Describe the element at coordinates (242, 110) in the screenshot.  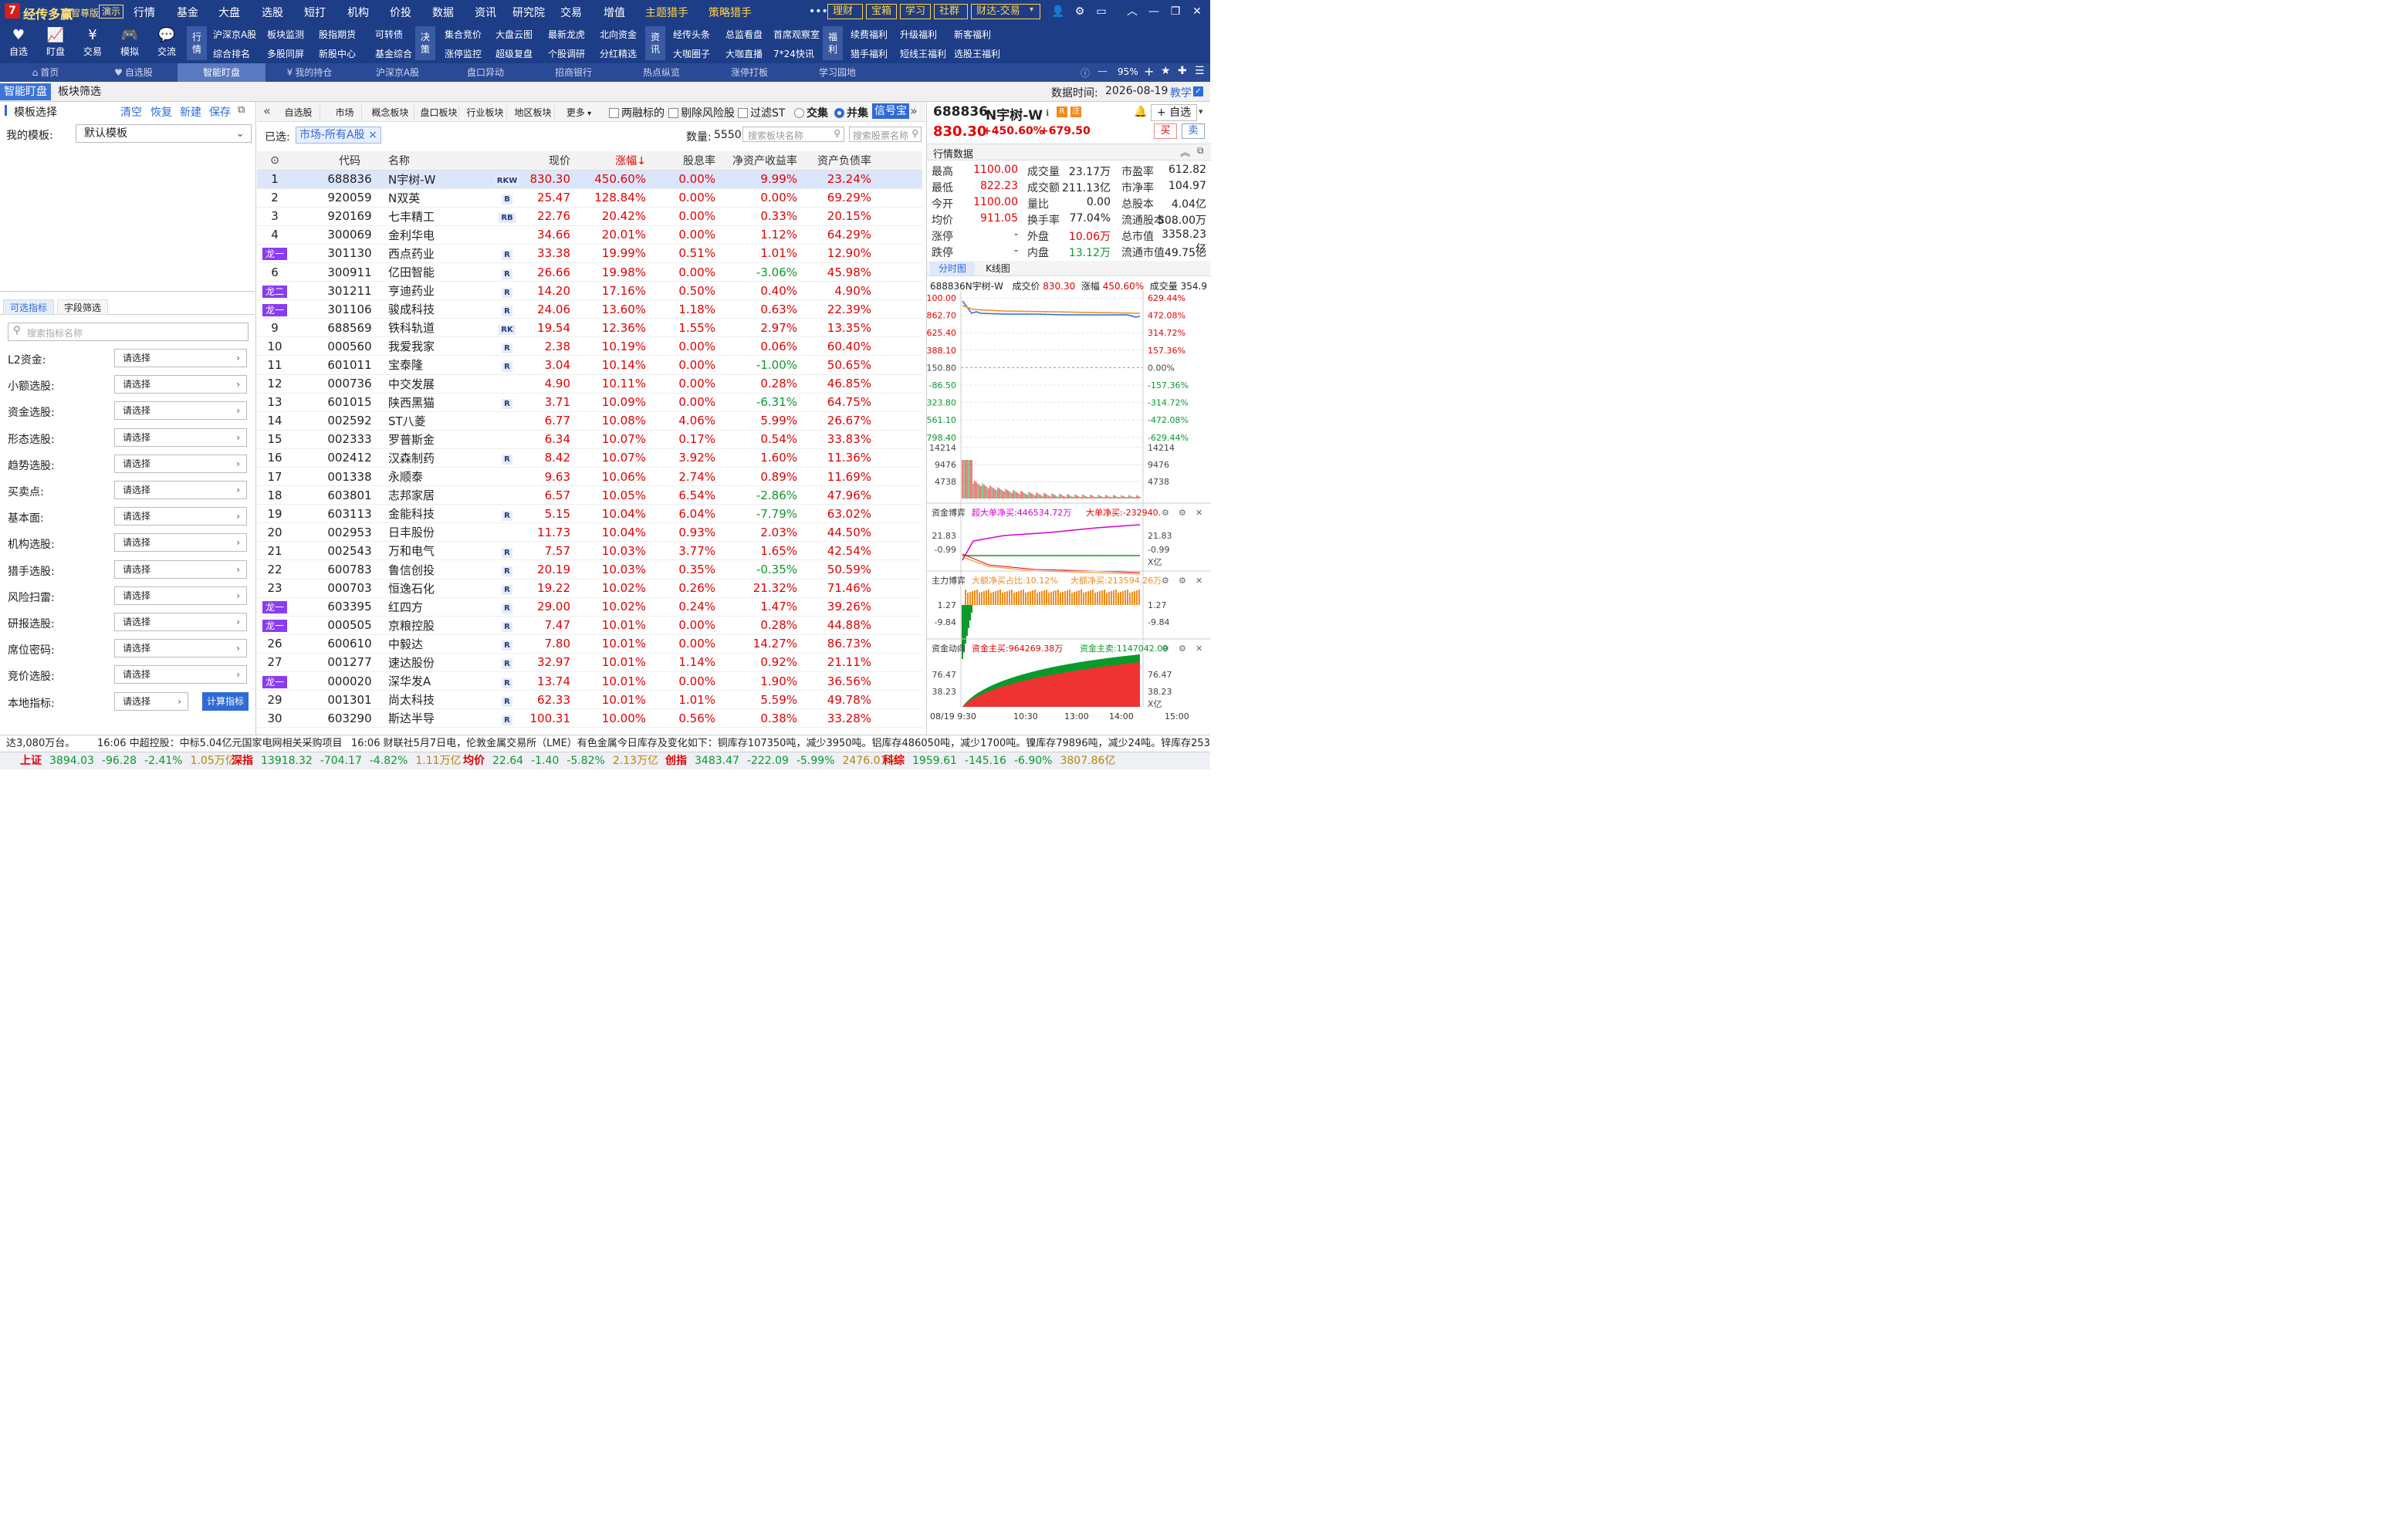
I see `copy-icon: ⧉` at that location.